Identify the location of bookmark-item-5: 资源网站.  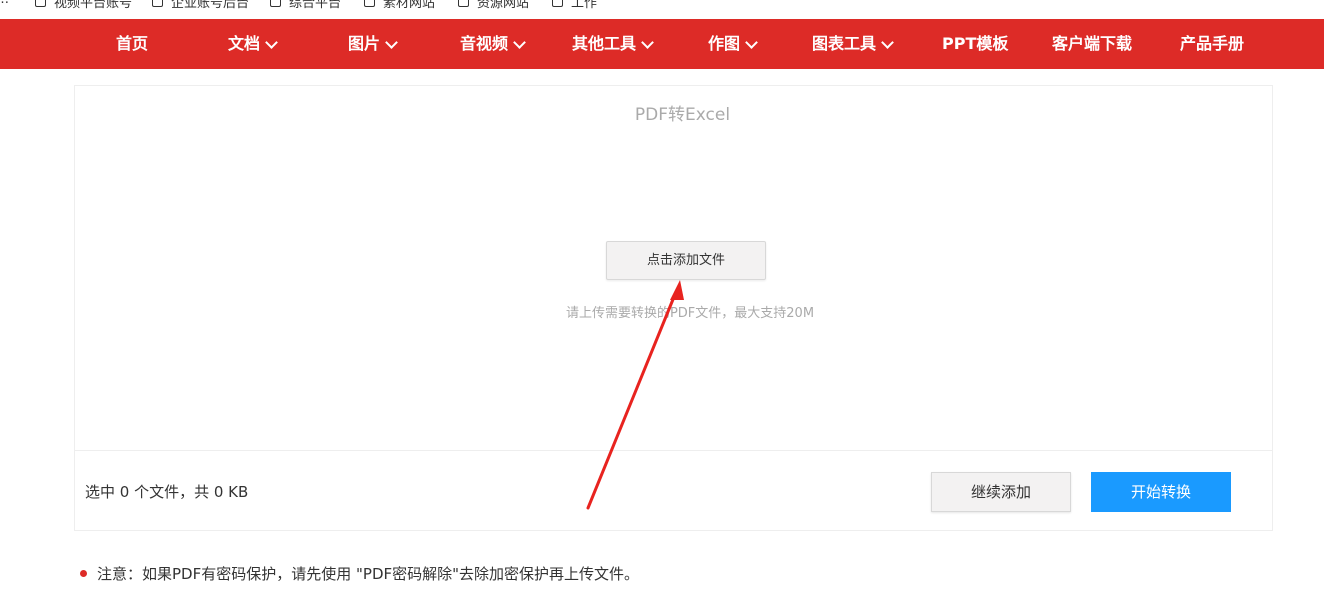
(493, 5).